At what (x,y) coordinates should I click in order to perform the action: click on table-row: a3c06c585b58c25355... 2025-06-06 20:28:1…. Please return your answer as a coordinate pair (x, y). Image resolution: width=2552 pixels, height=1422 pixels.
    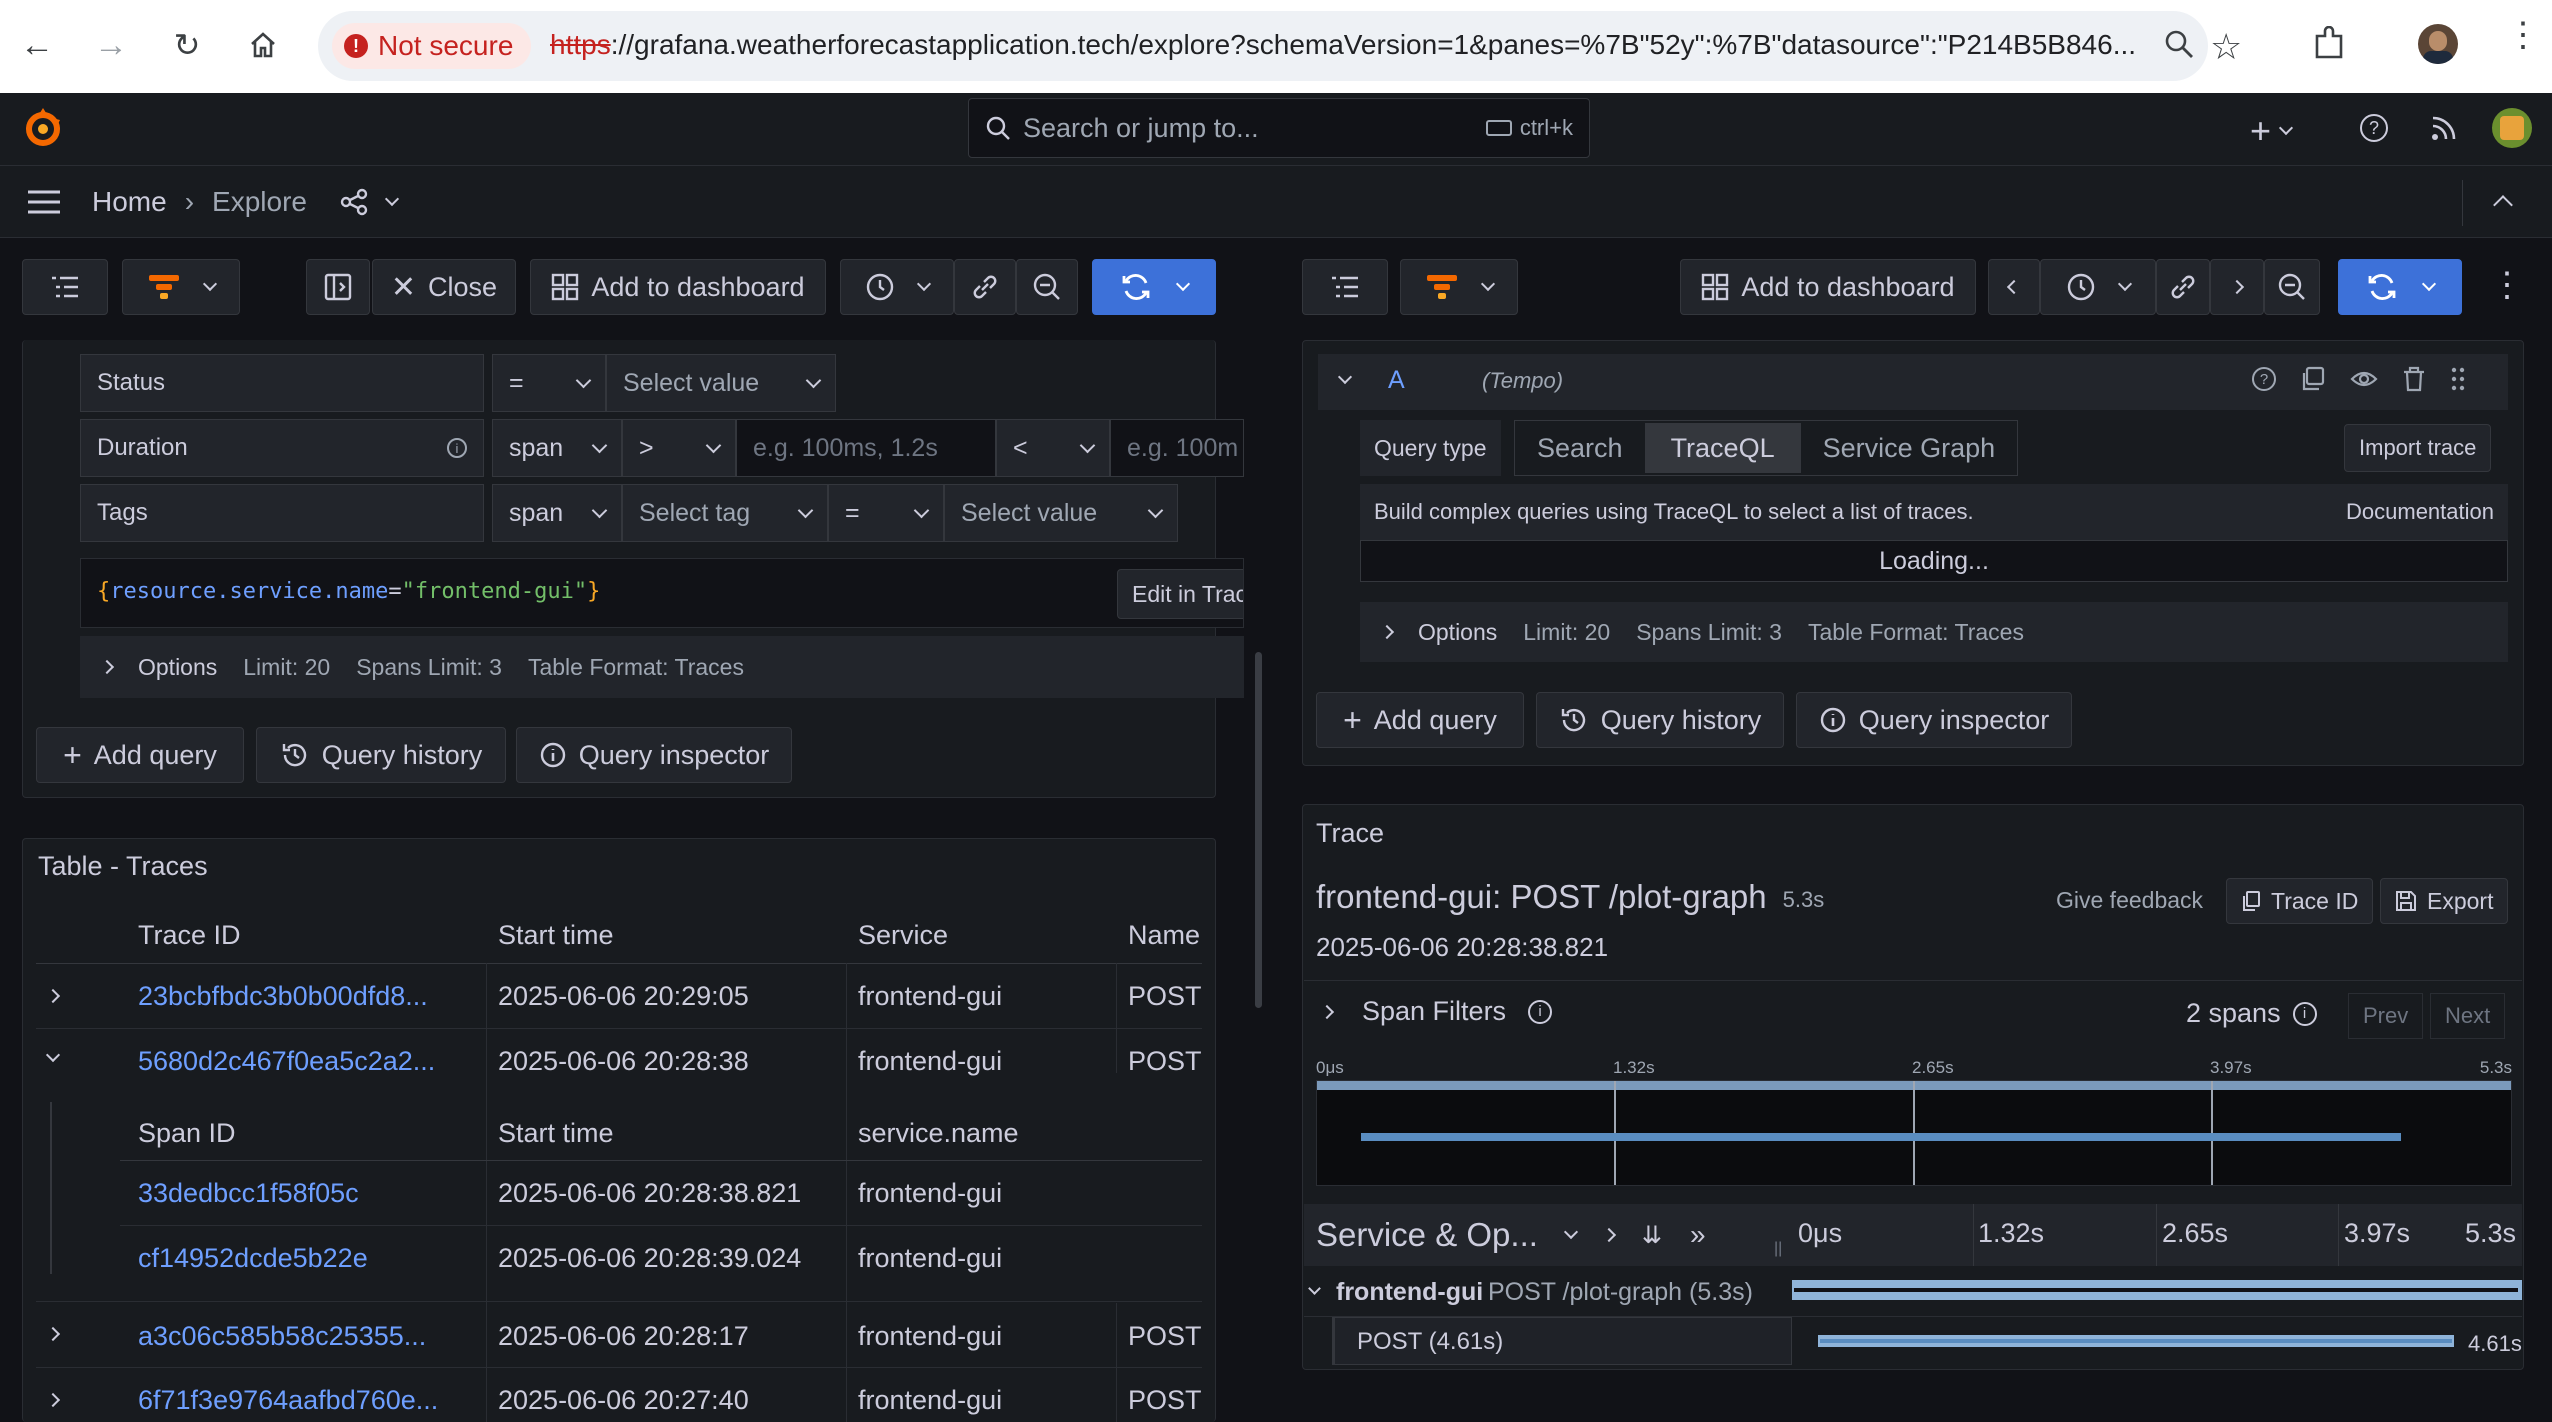
    Looking at the image, I should click on (619, 1334).